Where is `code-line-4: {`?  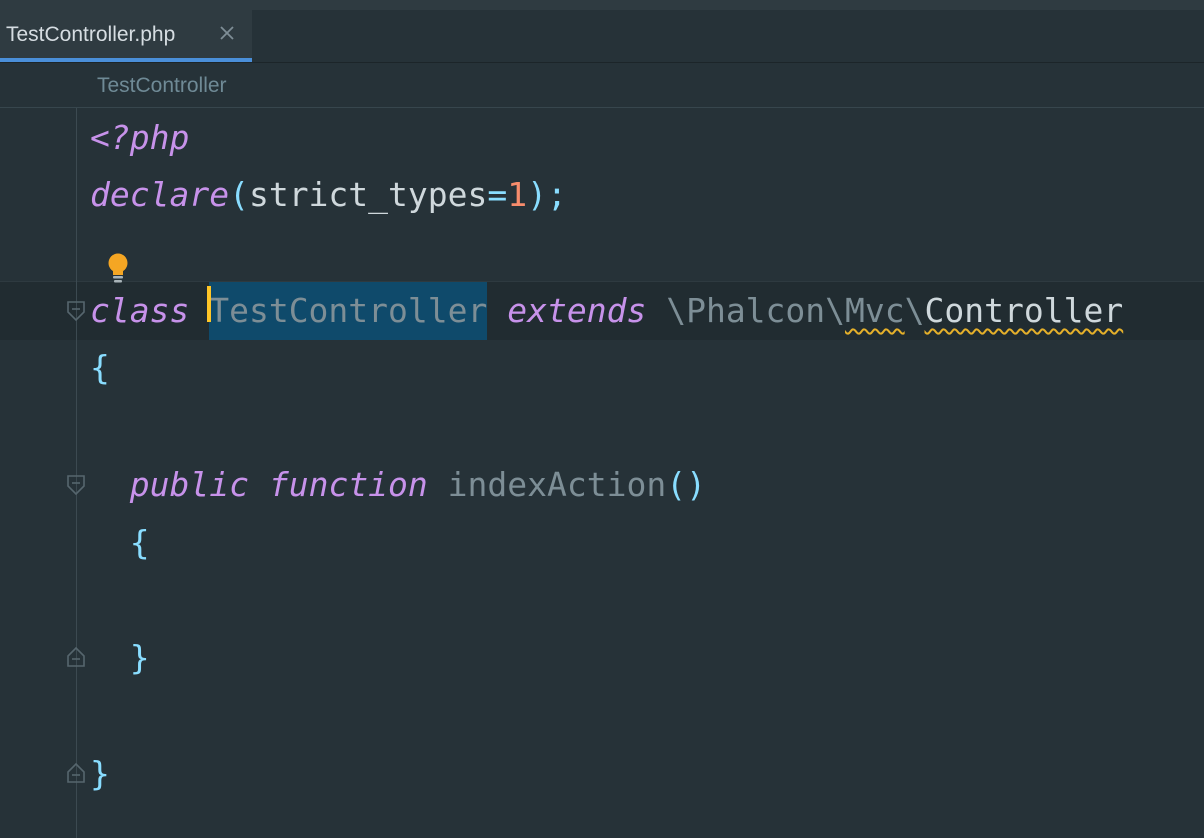 code-line-4: { is located at coordinates (100, 368).